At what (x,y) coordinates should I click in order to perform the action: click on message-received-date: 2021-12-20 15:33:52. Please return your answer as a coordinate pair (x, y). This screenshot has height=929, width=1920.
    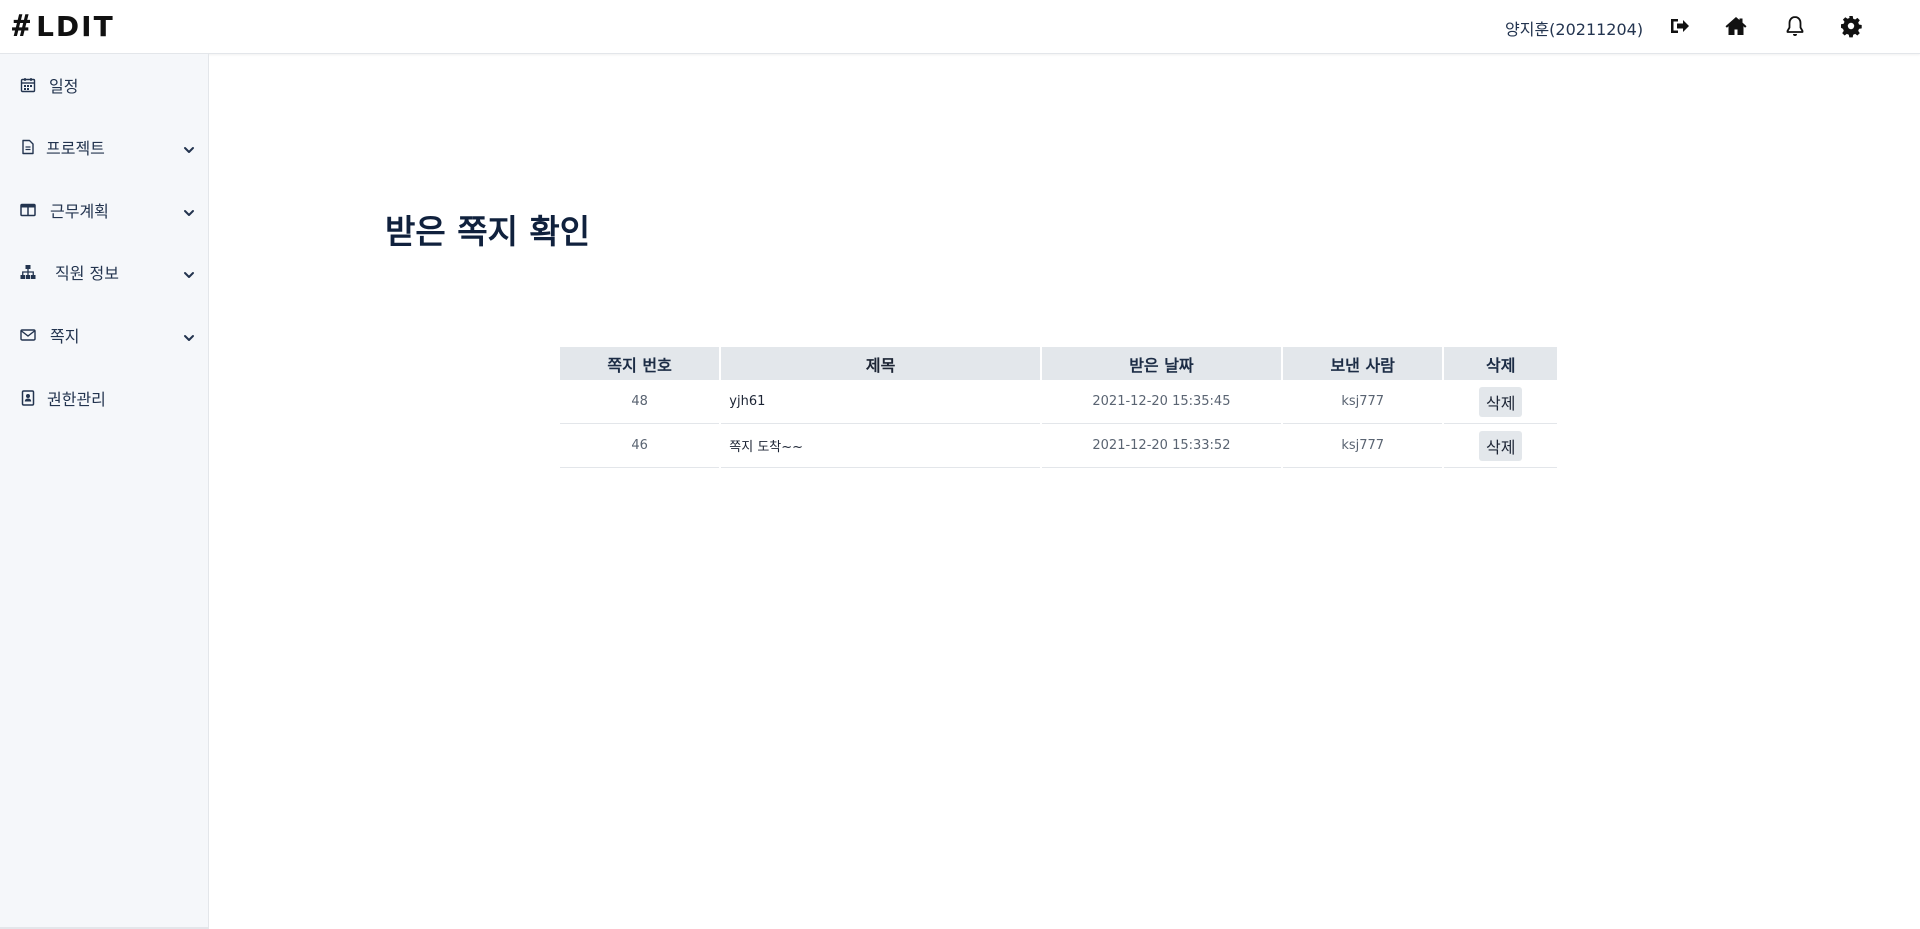
    Looking at the image, I should click on (1161, 446).